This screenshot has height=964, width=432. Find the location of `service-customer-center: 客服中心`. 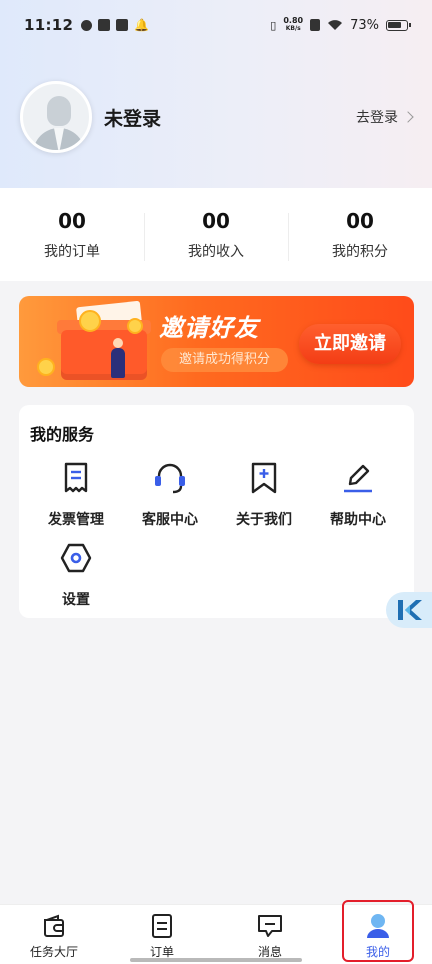

service-customer-center: 客服中心 is located at coordinates (170, 495).